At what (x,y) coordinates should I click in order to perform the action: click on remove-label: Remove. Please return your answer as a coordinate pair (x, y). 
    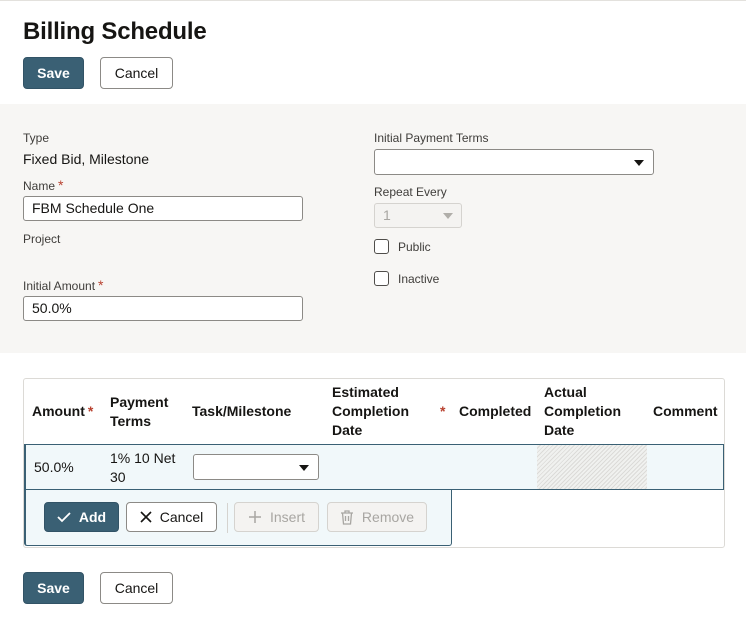
    Looking at the image, I should click on (388, 517).